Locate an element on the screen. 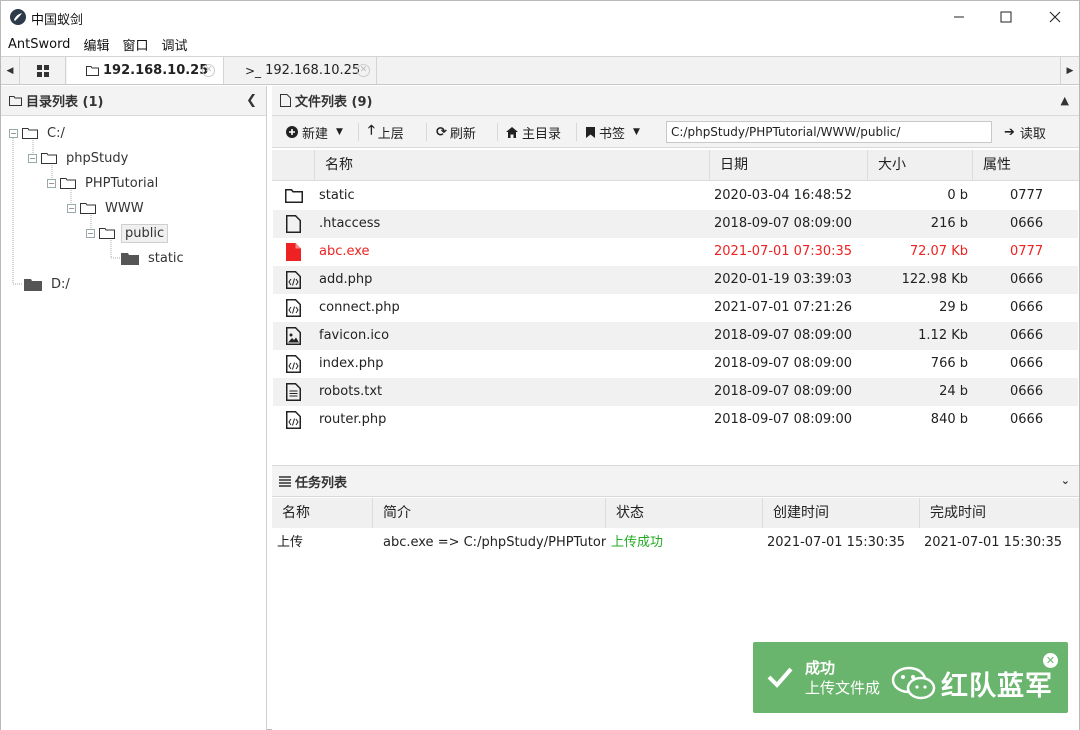 The height and width of the screenshot is (730, 1080). read-button: ➔ 读取 is located at coordinates (1025, 132).